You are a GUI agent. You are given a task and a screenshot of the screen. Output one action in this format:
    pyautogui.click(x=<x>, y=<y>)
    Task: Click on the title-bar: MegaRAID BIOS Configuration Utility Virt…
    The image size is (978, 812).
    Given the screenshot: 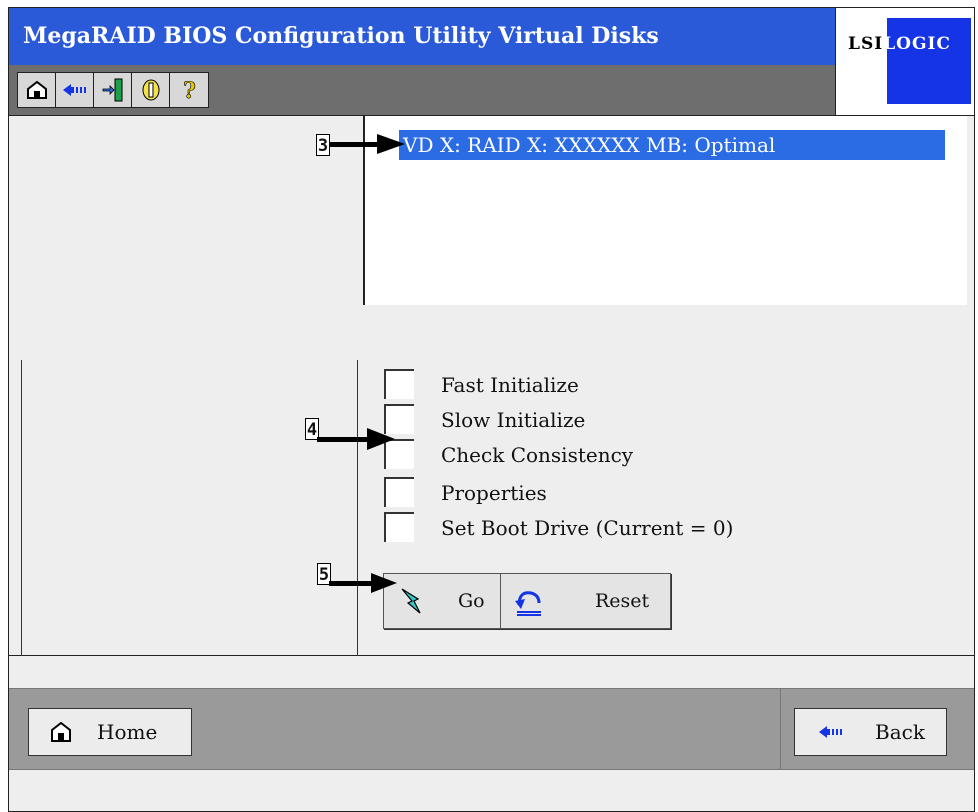 What is the action you would take?
    pyautogui.click(x=422, y=36)
    